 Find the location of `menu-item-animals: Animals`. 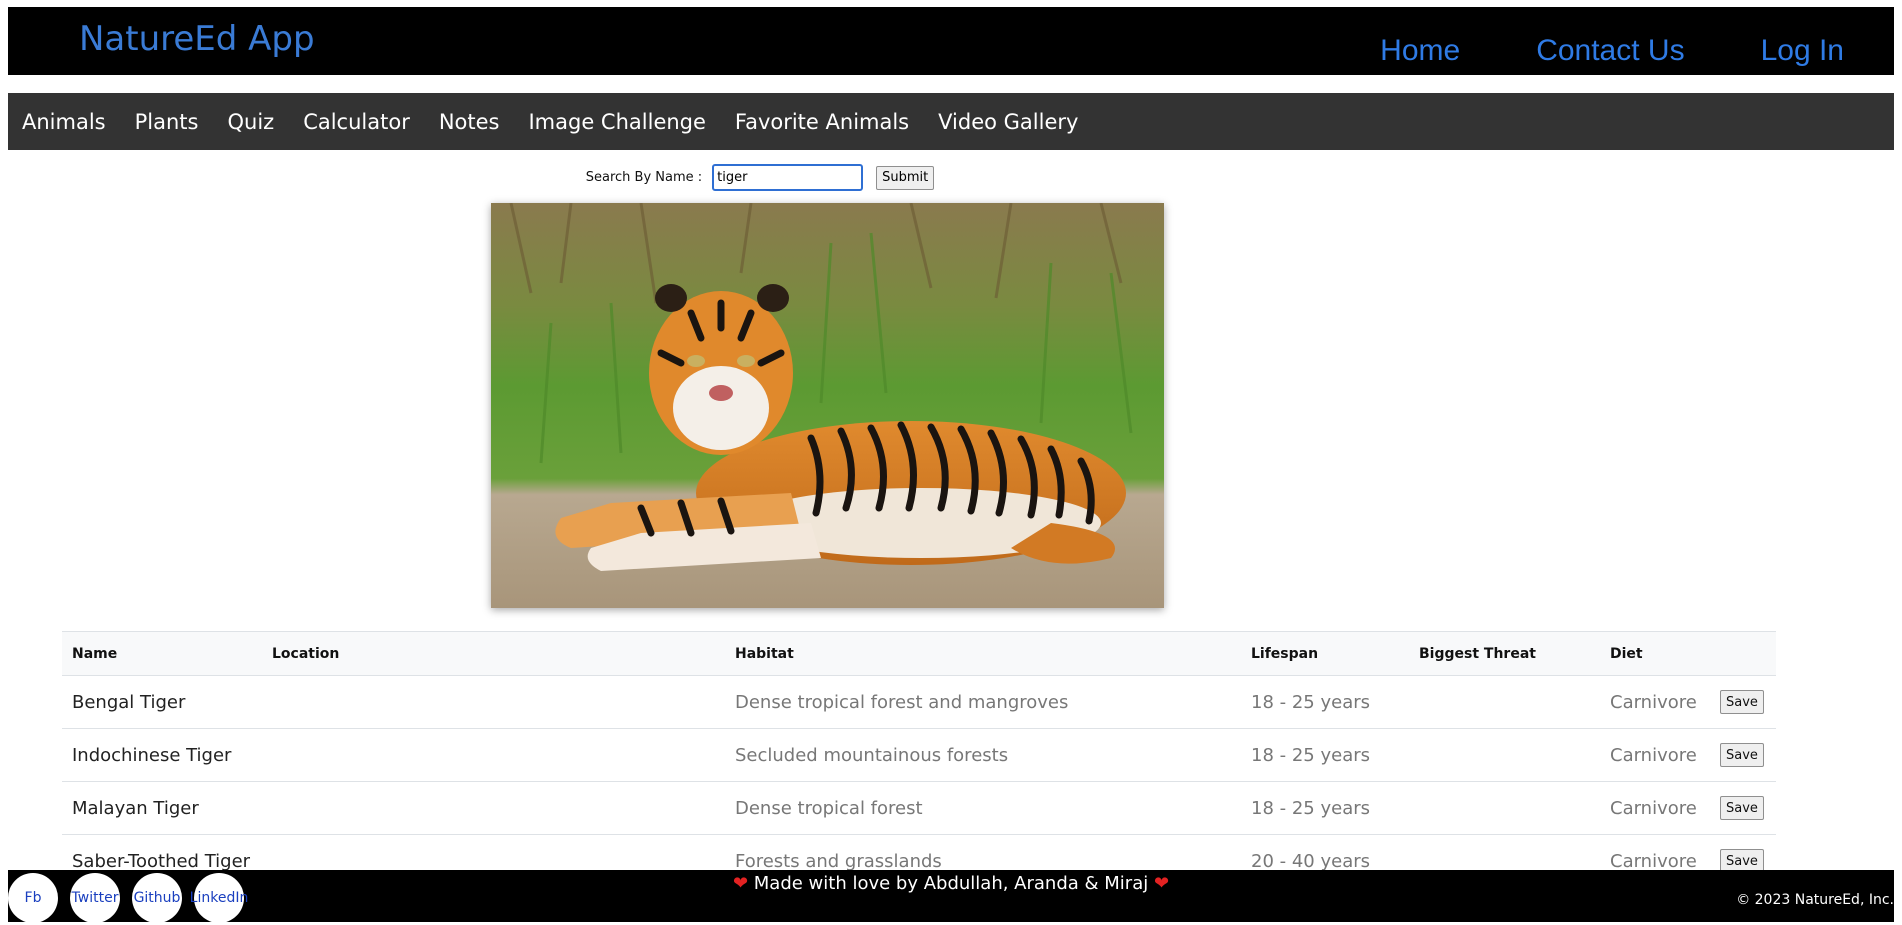

menu-item-animals: Animals is located at coordinates (64, 122).